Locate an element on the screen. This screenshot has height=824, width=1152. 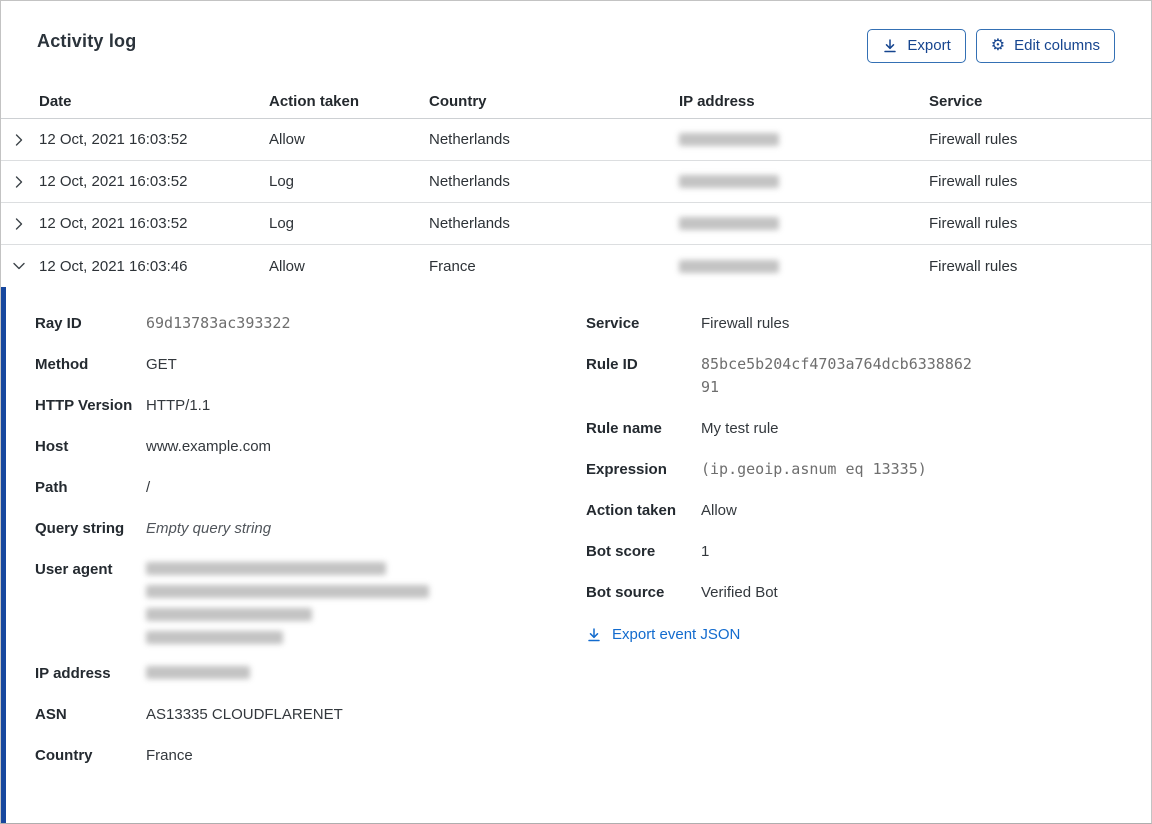
detail-label: Path is located at coordinates (51, 487).